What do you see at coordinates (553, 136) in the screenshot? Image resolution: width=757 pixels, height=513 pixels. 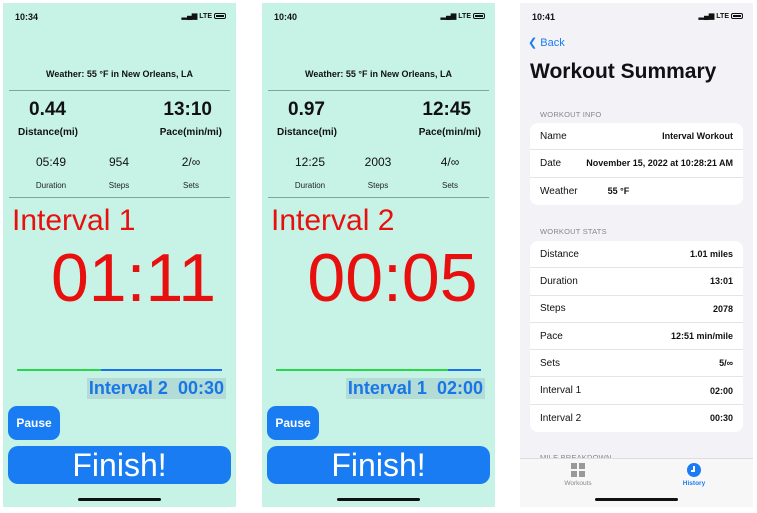 I see `row-label: Name` at bounding box center [553, 136].